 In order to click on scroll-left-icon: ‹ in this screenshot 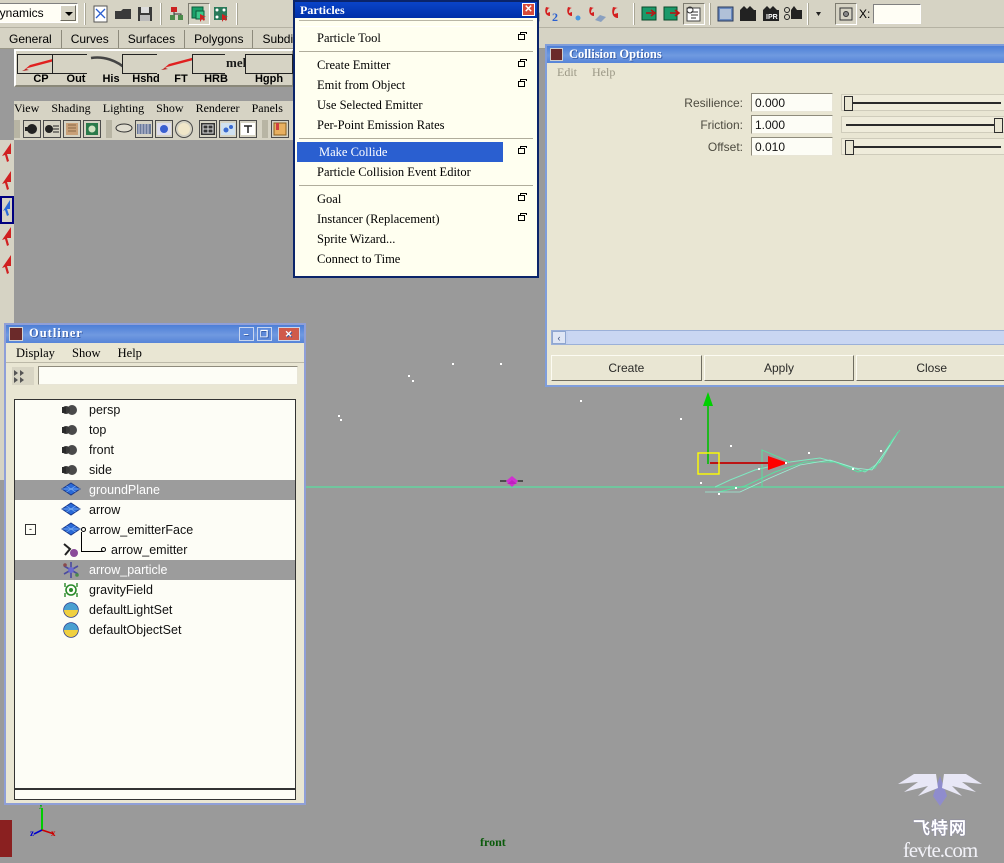, I will do `click(559, 337)`.